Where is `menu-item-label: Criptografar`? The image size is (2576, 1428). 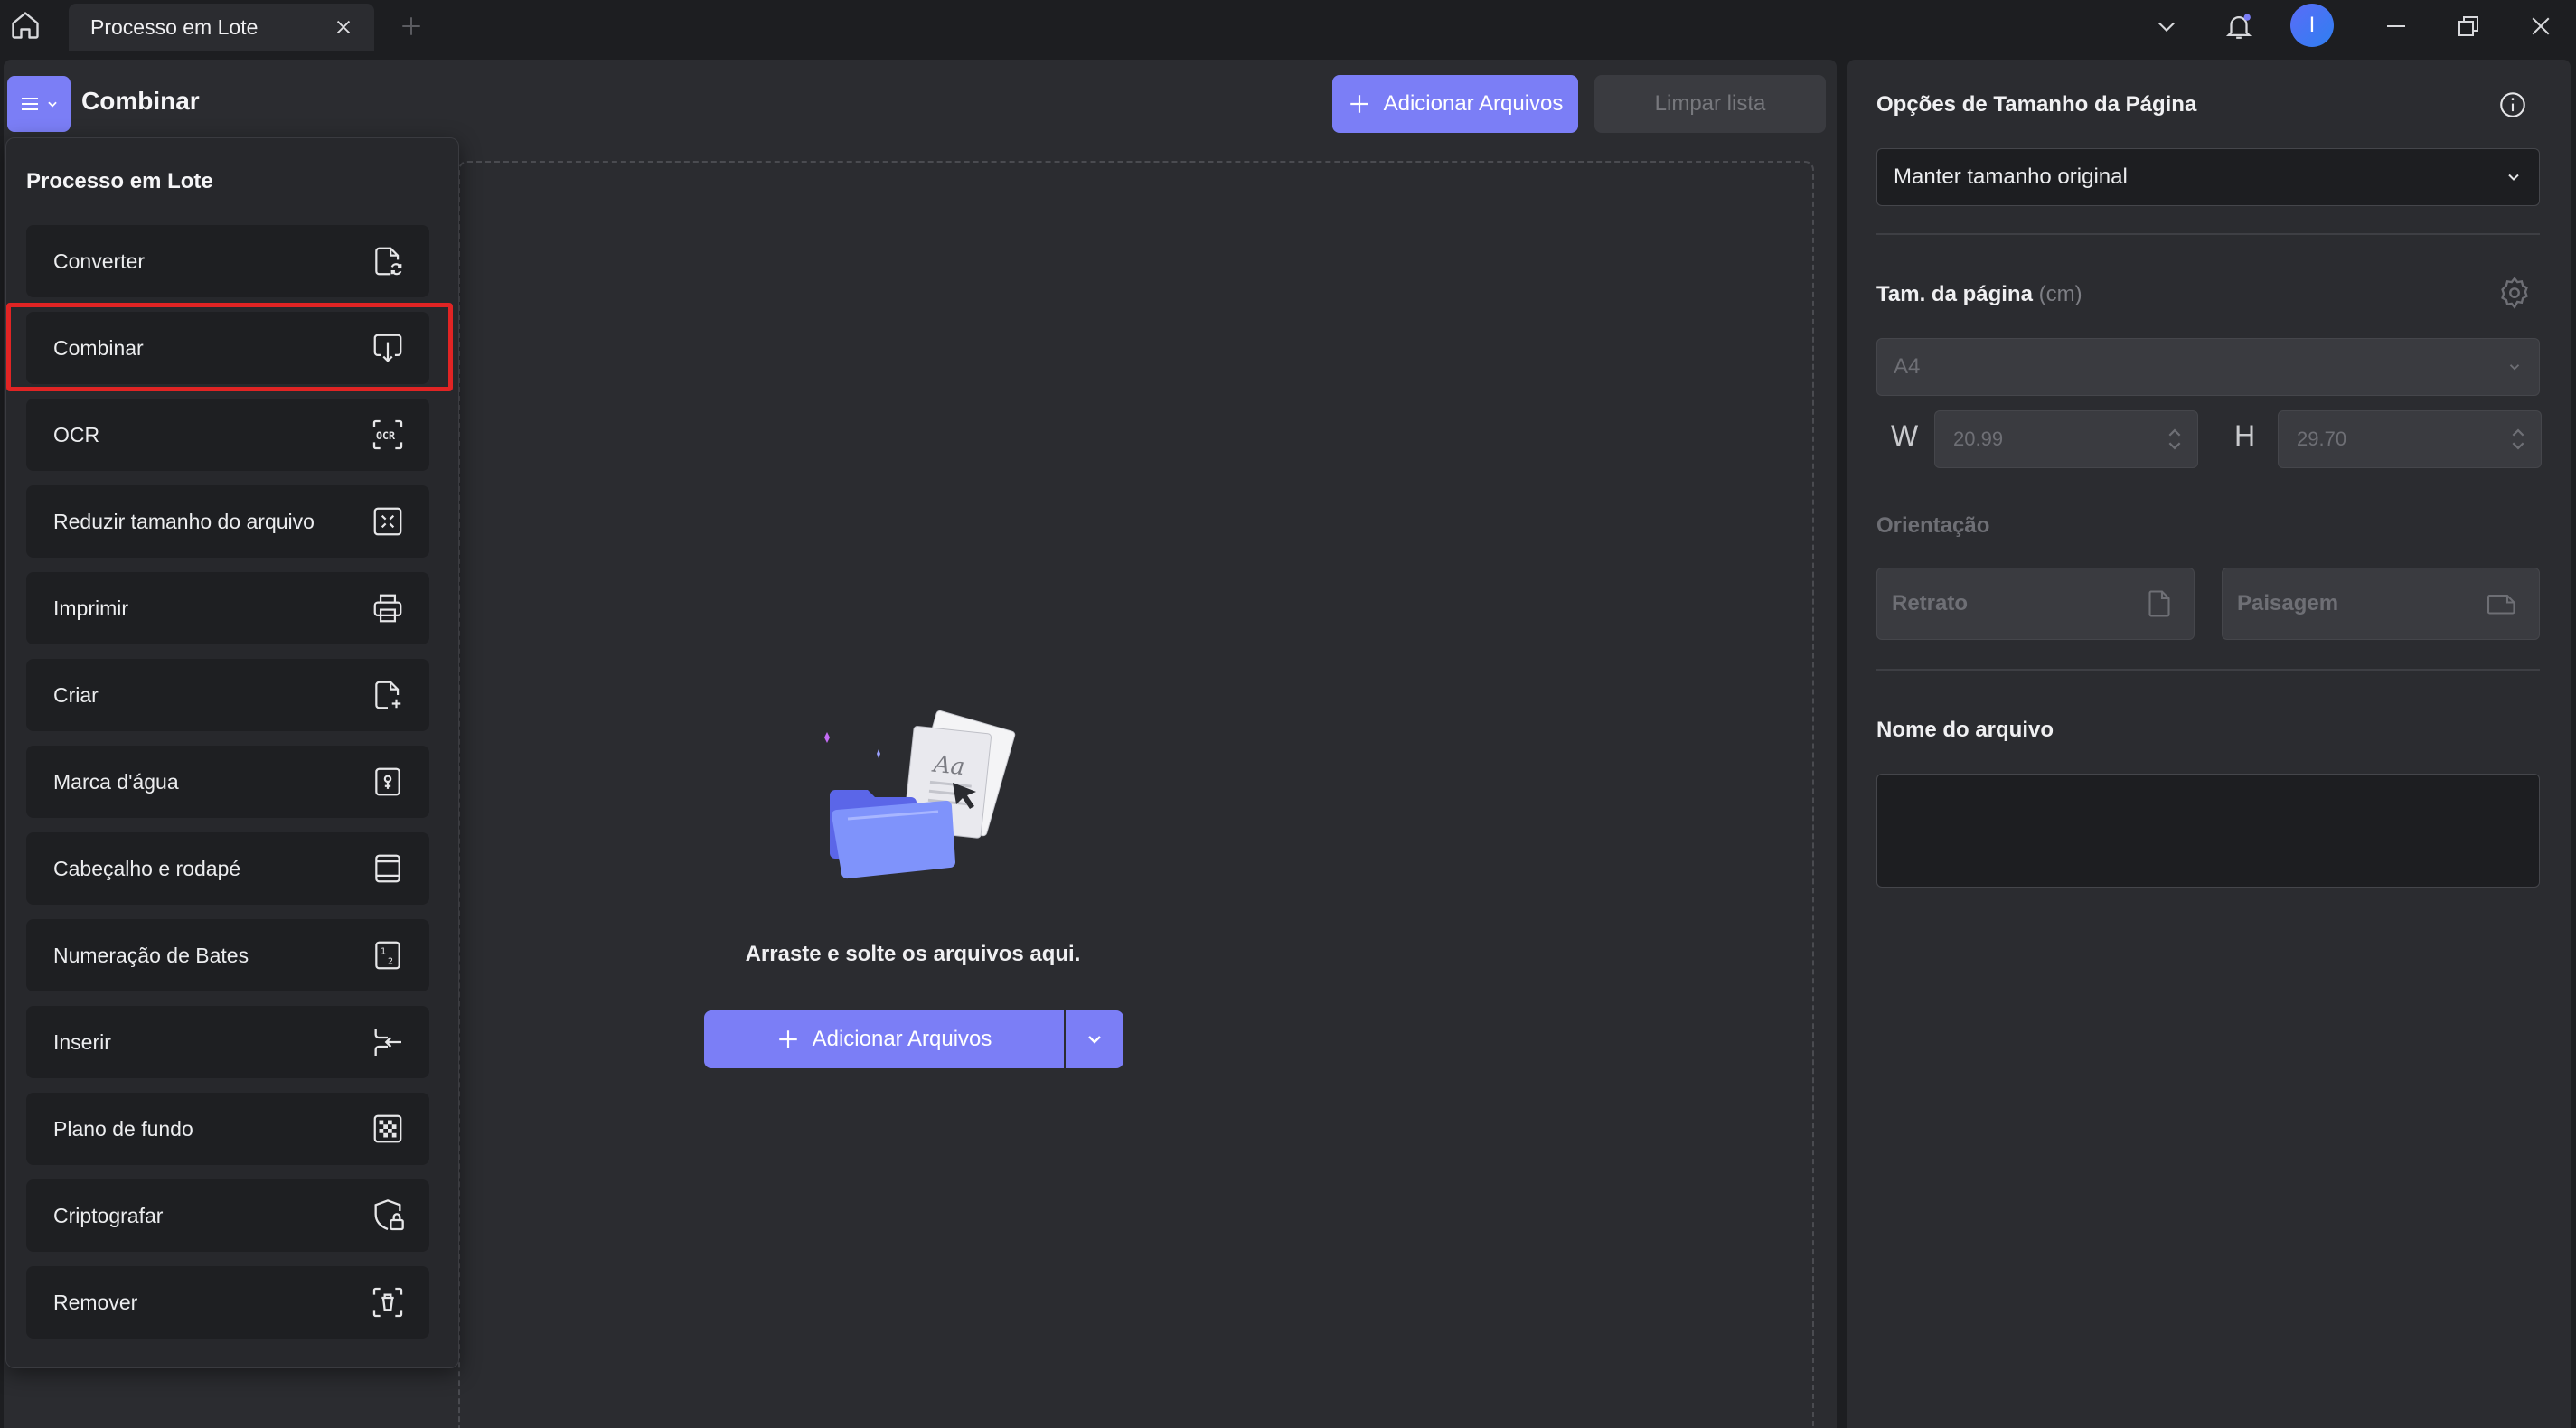 menu-item-label: Criptografar is located at coordinates (108, 1215).